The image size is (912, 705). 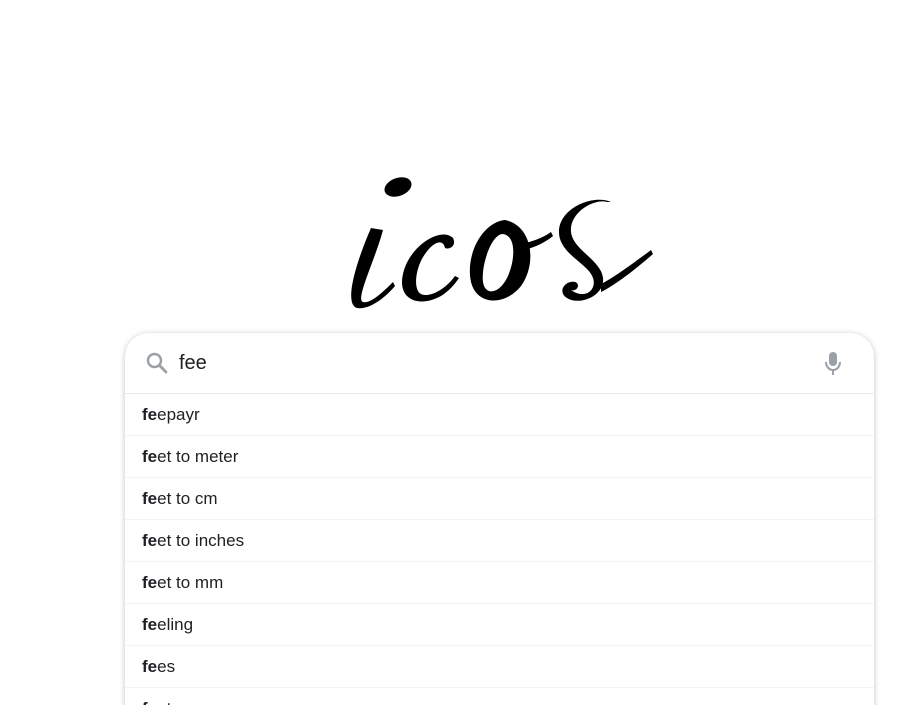 What do you see at coordinates (499, 457) in the screenshot?
I see `suggestion-item: fe et to meter` at bounding box center [499, 457].